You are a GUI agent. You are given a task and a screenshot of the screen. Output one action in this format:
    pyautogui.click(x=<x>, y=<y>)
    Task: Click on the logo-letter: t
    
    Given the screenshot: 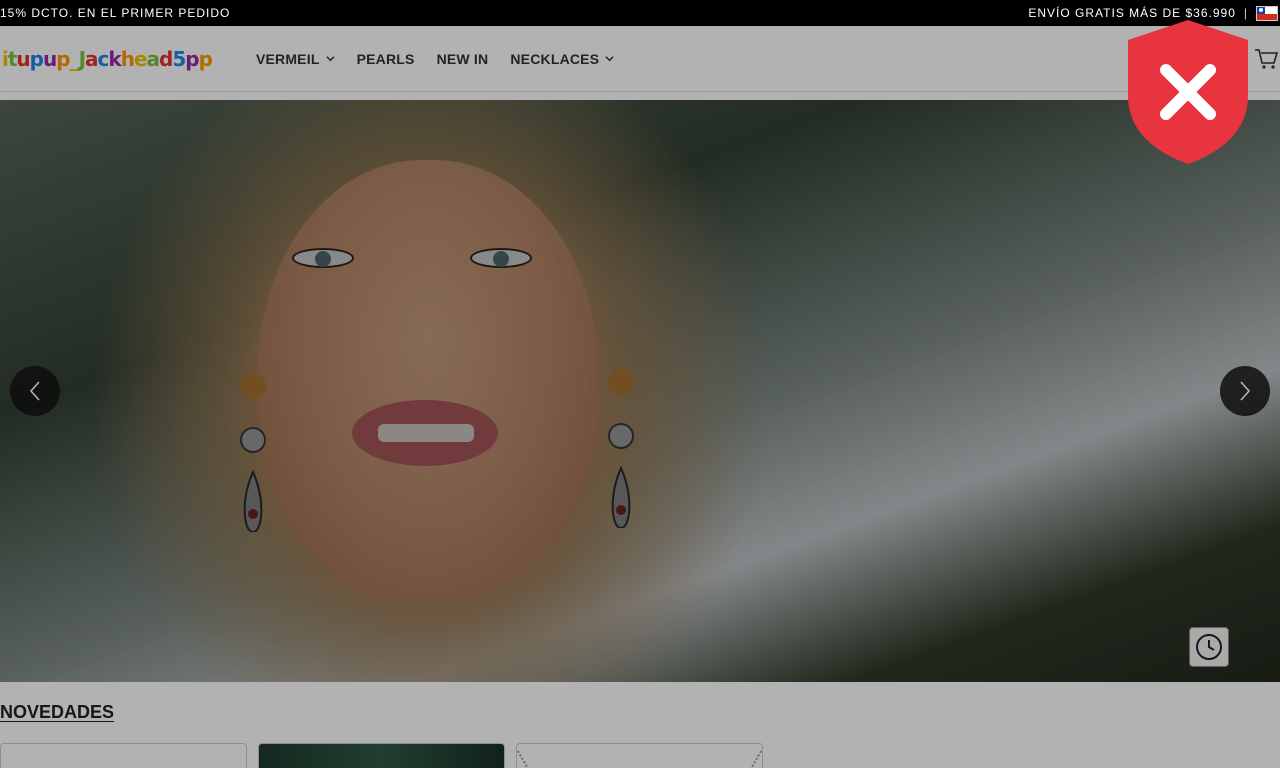 What is the action you would take?
    pyautogui.click(x=12, y=58)
    